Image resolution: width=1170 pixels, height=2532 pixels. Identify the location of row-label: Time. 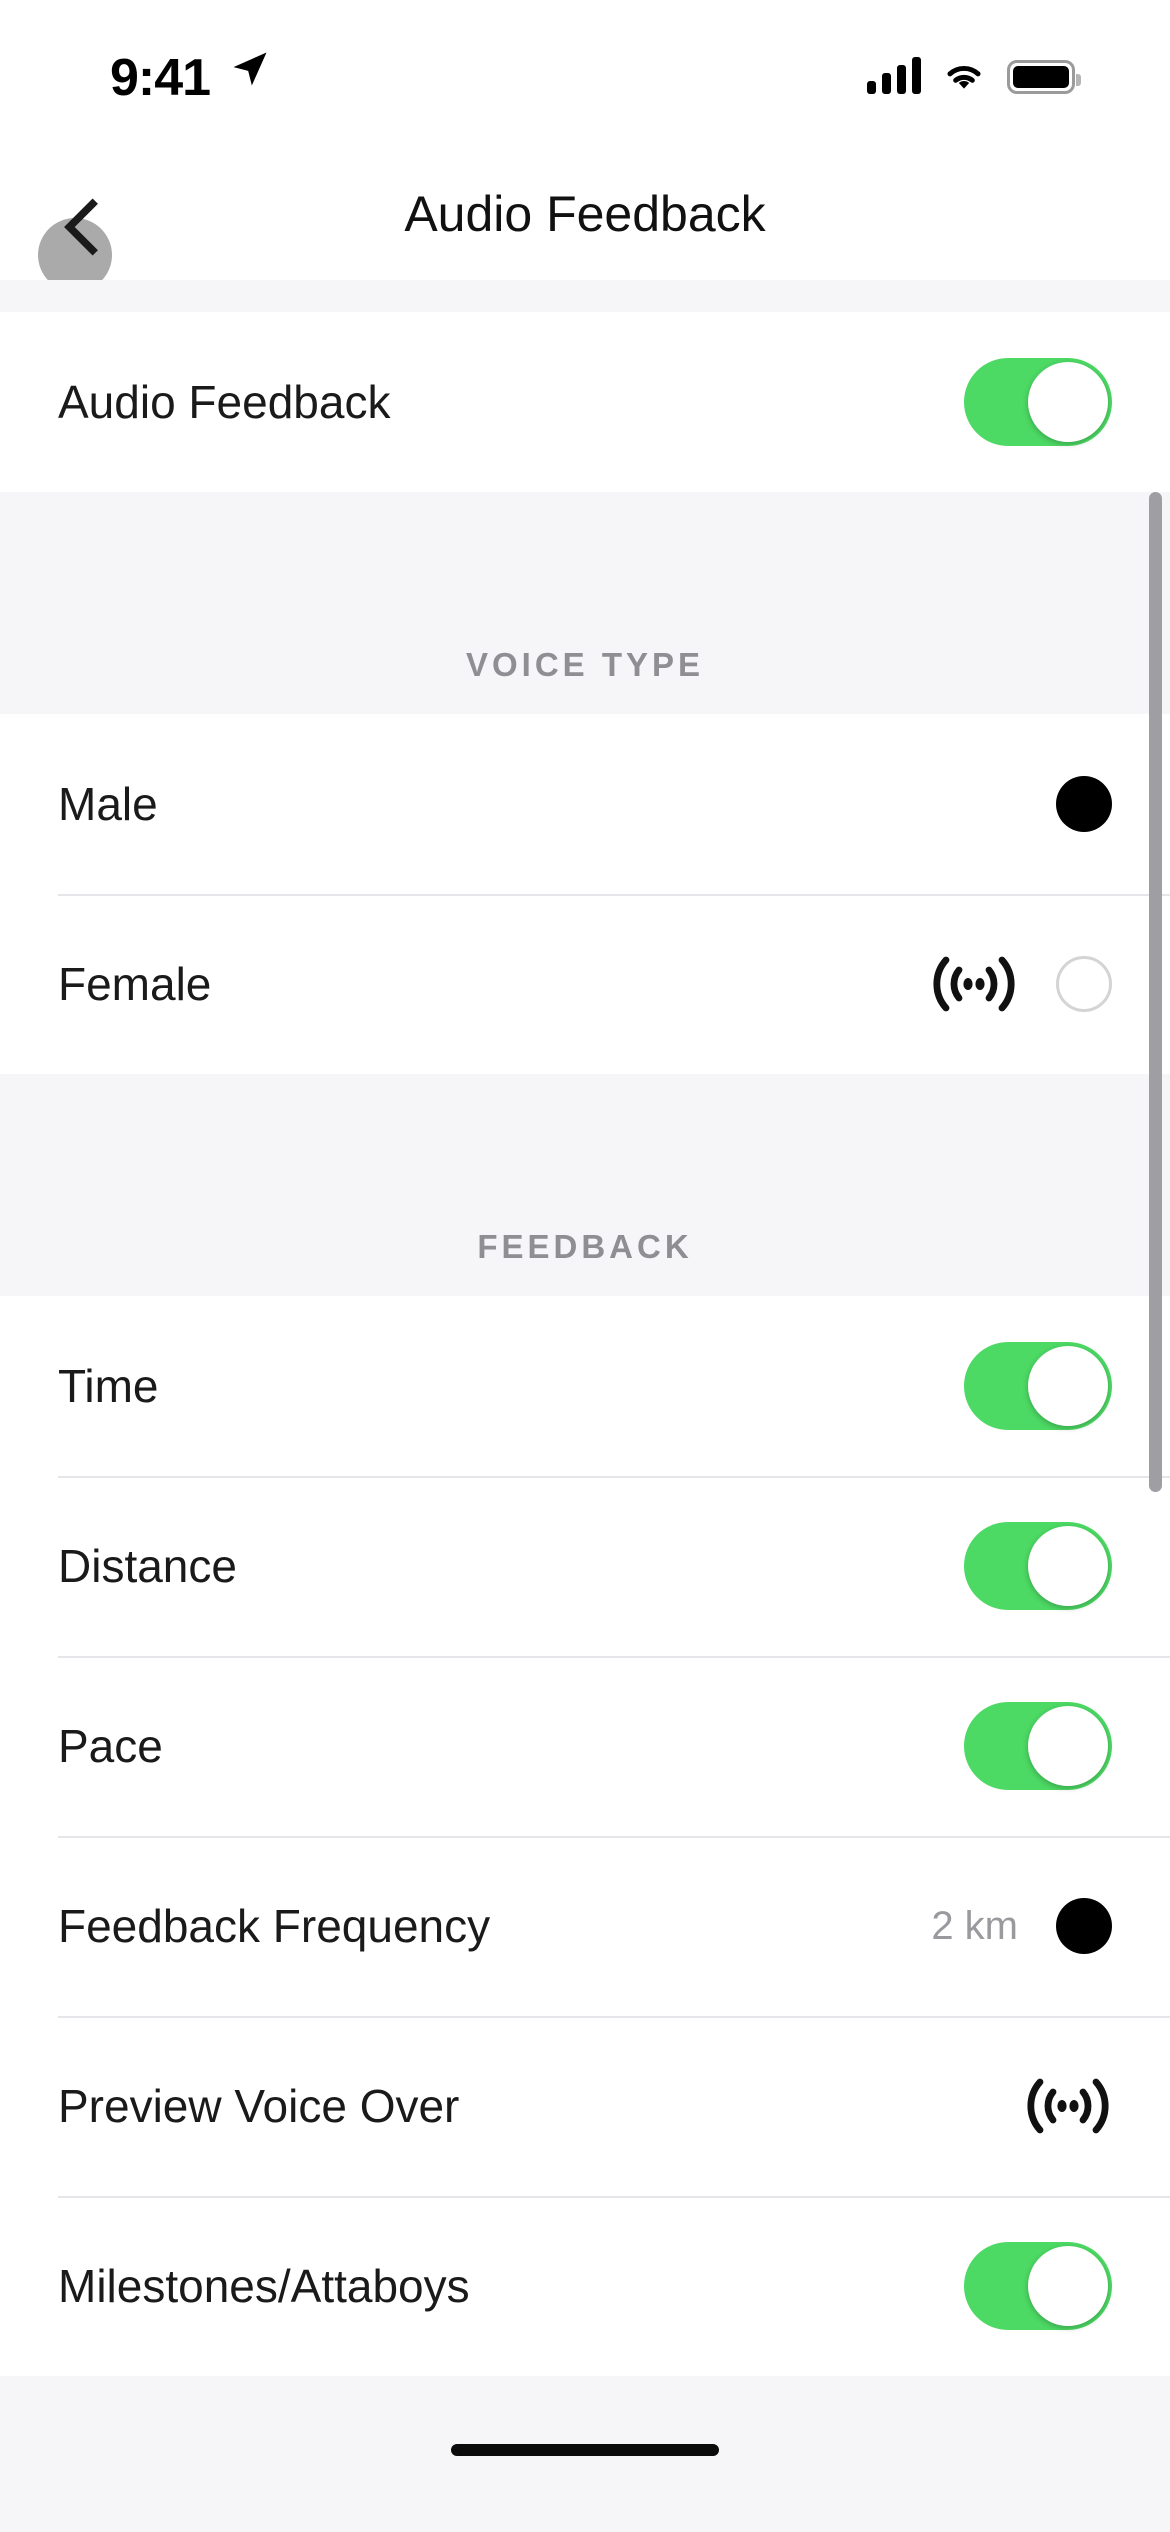
(108, 1386).